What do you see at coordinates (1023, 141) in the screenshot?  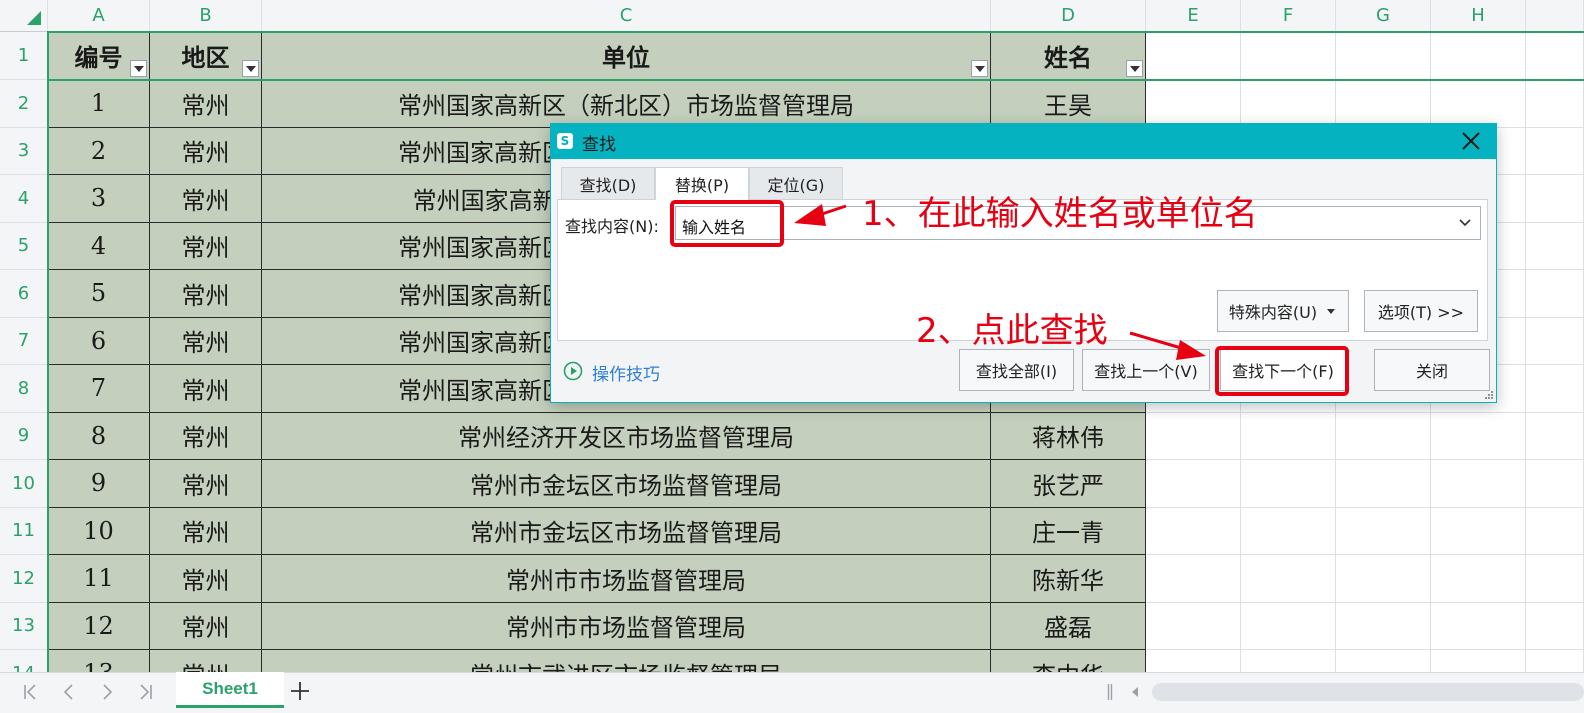 I see `dialog-titlebar: S 查找` at bounding box center [1023, 141].